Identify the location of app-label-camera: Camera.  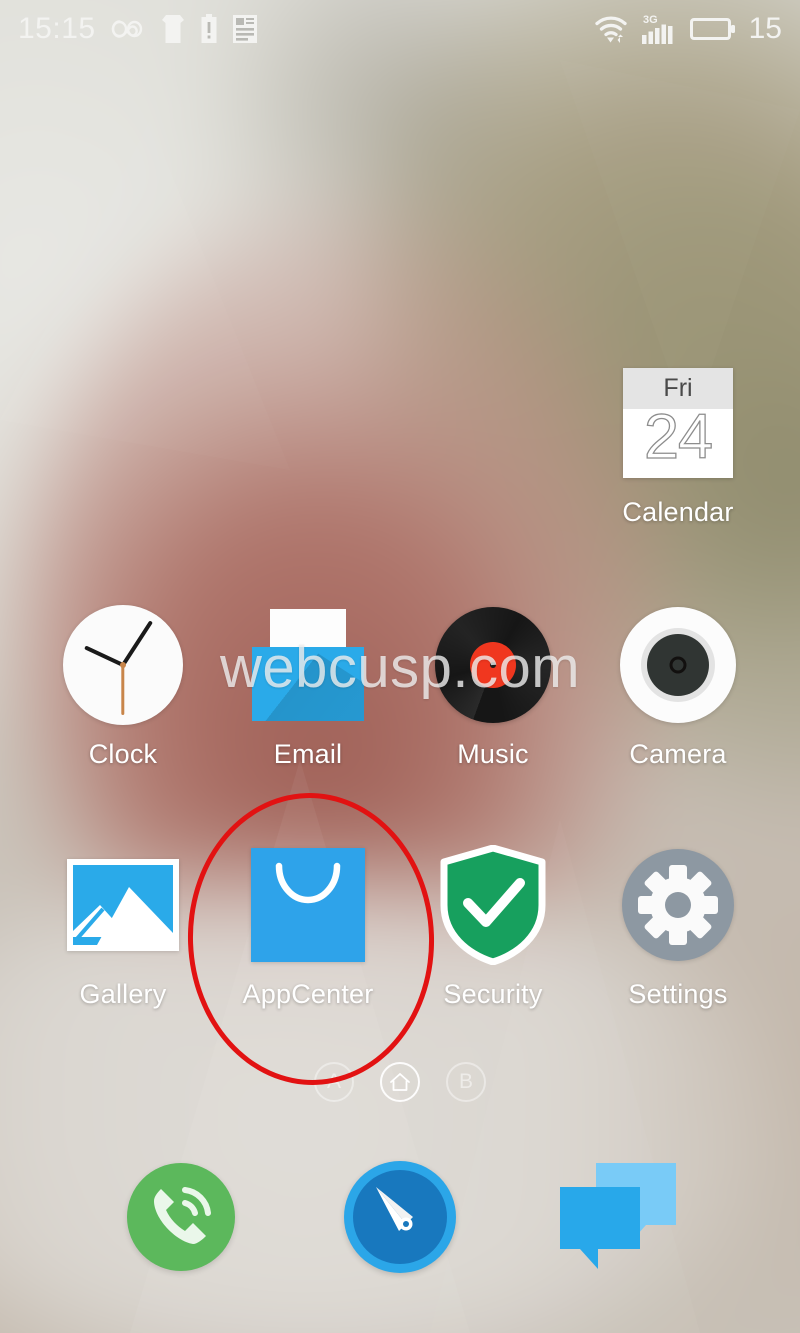
(678, 754).